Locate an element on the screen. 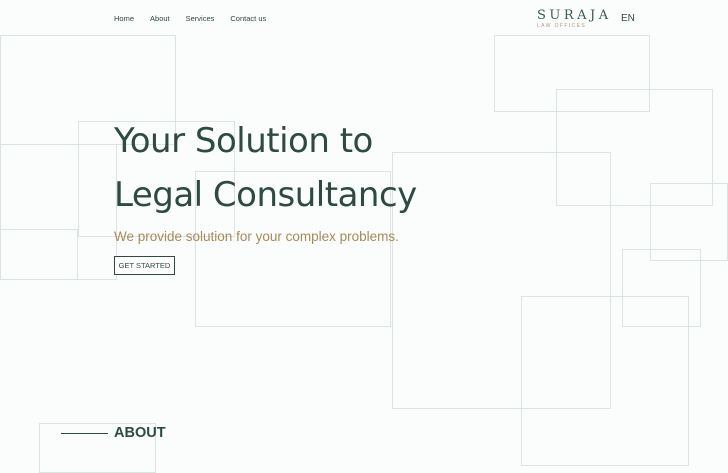  nav-item-services: Services is located at coordinates (200, 19).